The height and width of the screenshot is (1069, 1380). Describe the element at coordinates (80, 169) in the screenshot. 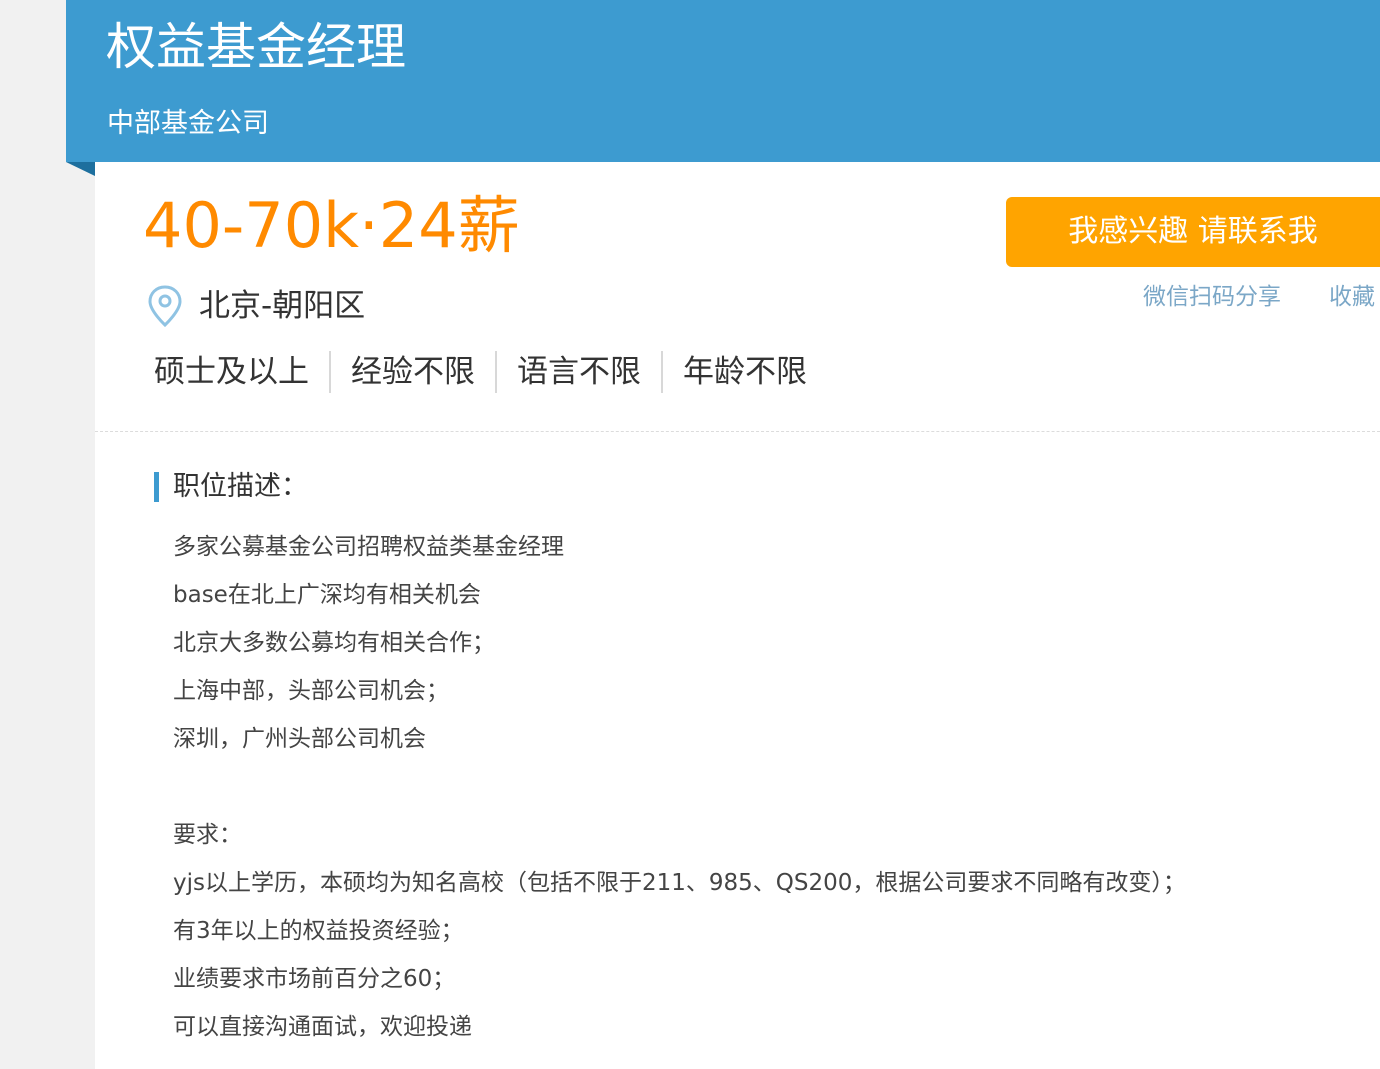

I see `header-fold-decoration` at that location.